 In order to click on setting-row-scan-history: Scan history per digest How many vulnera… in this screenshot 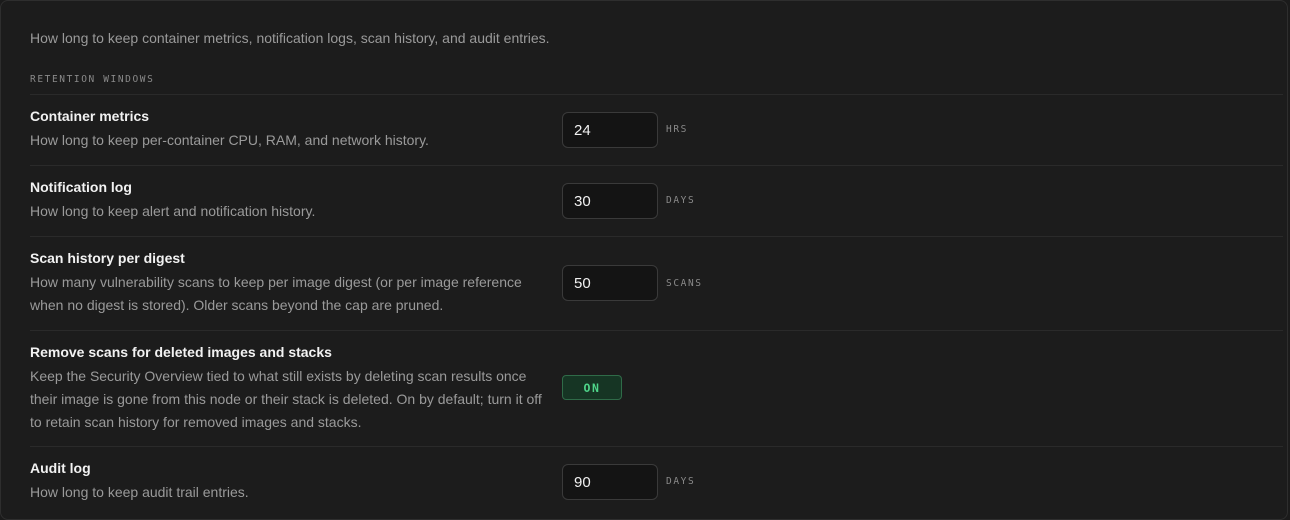, I will do `click(656, 290)`.